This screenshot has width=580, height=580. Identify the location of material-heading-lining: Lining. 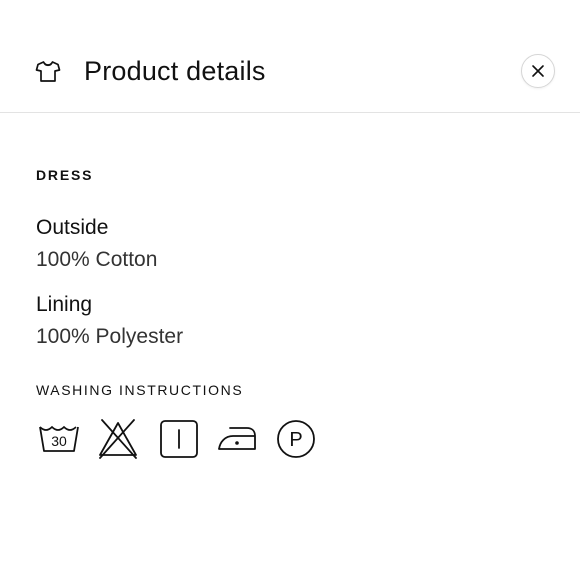
(64, 304).